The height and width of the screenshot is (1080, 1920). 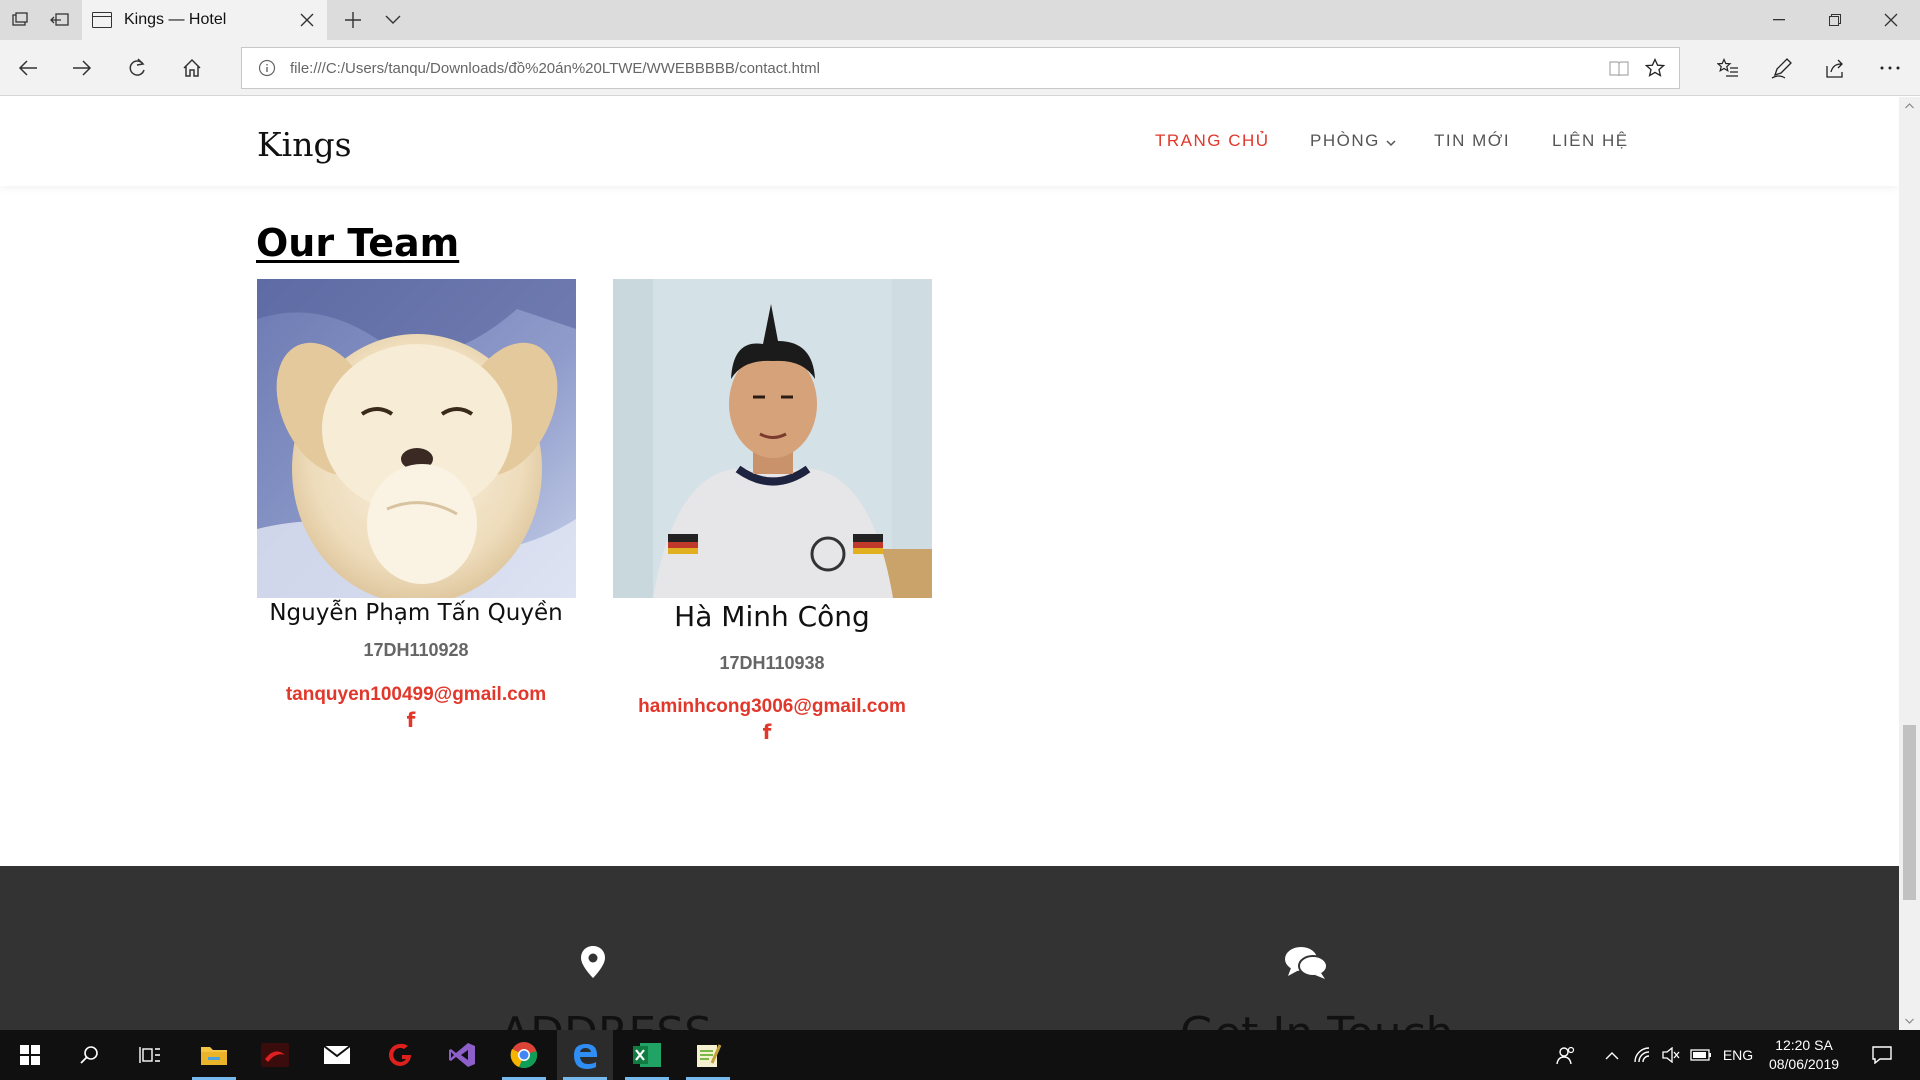 I want to click on volume-muted-icon, so click(x=1671, y=1055).